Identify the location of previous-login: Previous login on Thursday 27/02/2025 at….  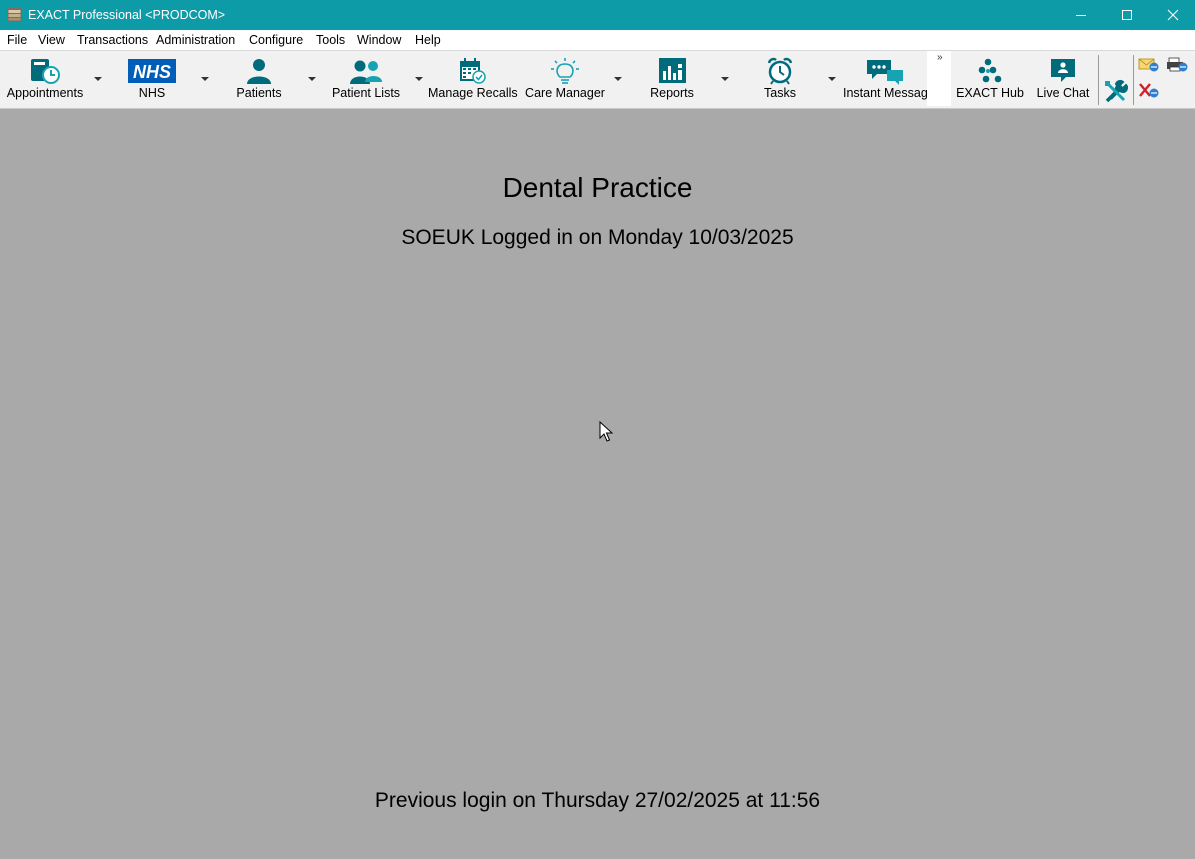
(597, 800).